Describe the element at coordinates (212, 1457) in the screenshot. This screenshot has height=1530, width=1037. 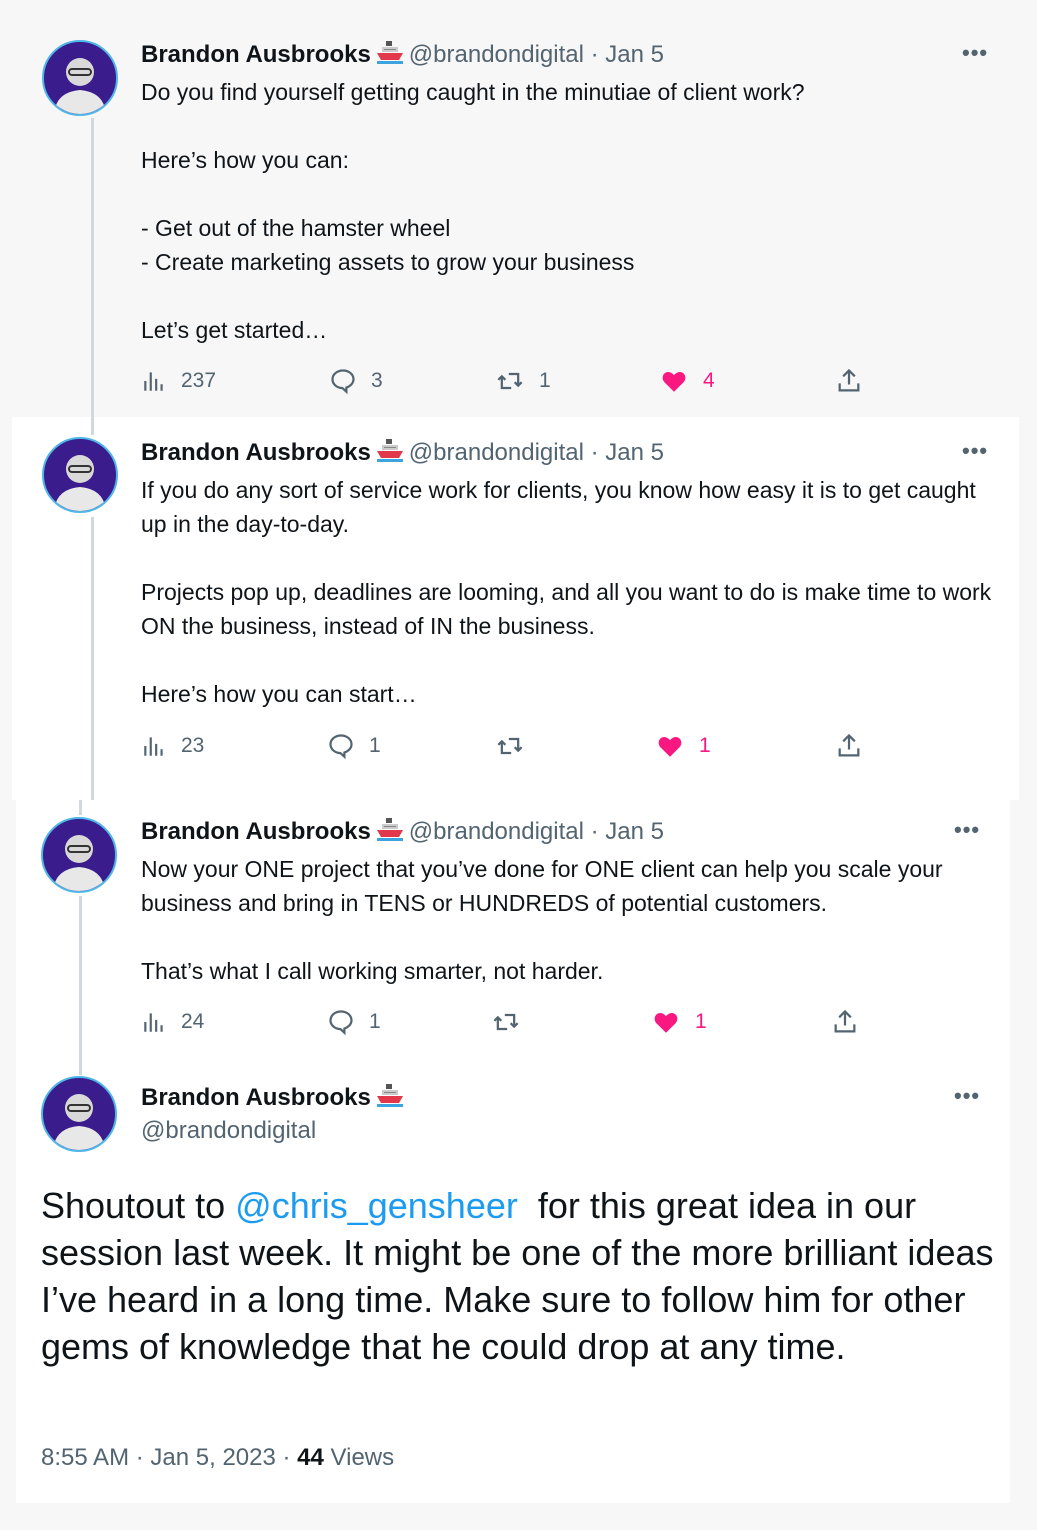
I see `tweet-full-date: Jan 5, 2023` at that location.